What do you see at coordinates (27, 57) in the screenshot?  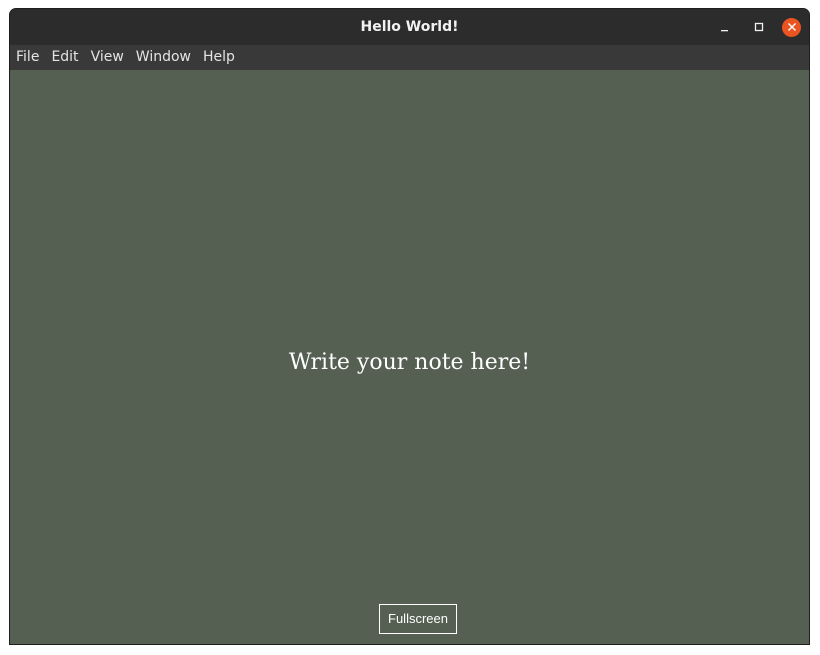 I see `menu-file: File` at bounding box center [27, 57].